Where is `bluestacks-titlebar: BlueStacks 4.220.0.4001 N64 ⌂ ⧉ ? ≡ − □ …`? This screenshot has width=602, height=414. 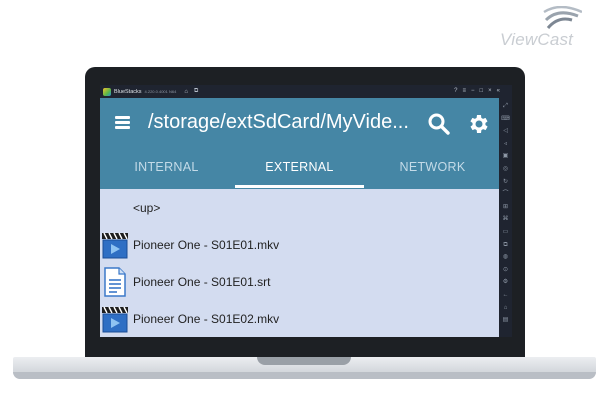 bluestacks-titlebar: BlueStacks 4.220.0.4001 N64 ⌂ ⧉ ? ≡ − □ … is located at coordinates (306, 91).